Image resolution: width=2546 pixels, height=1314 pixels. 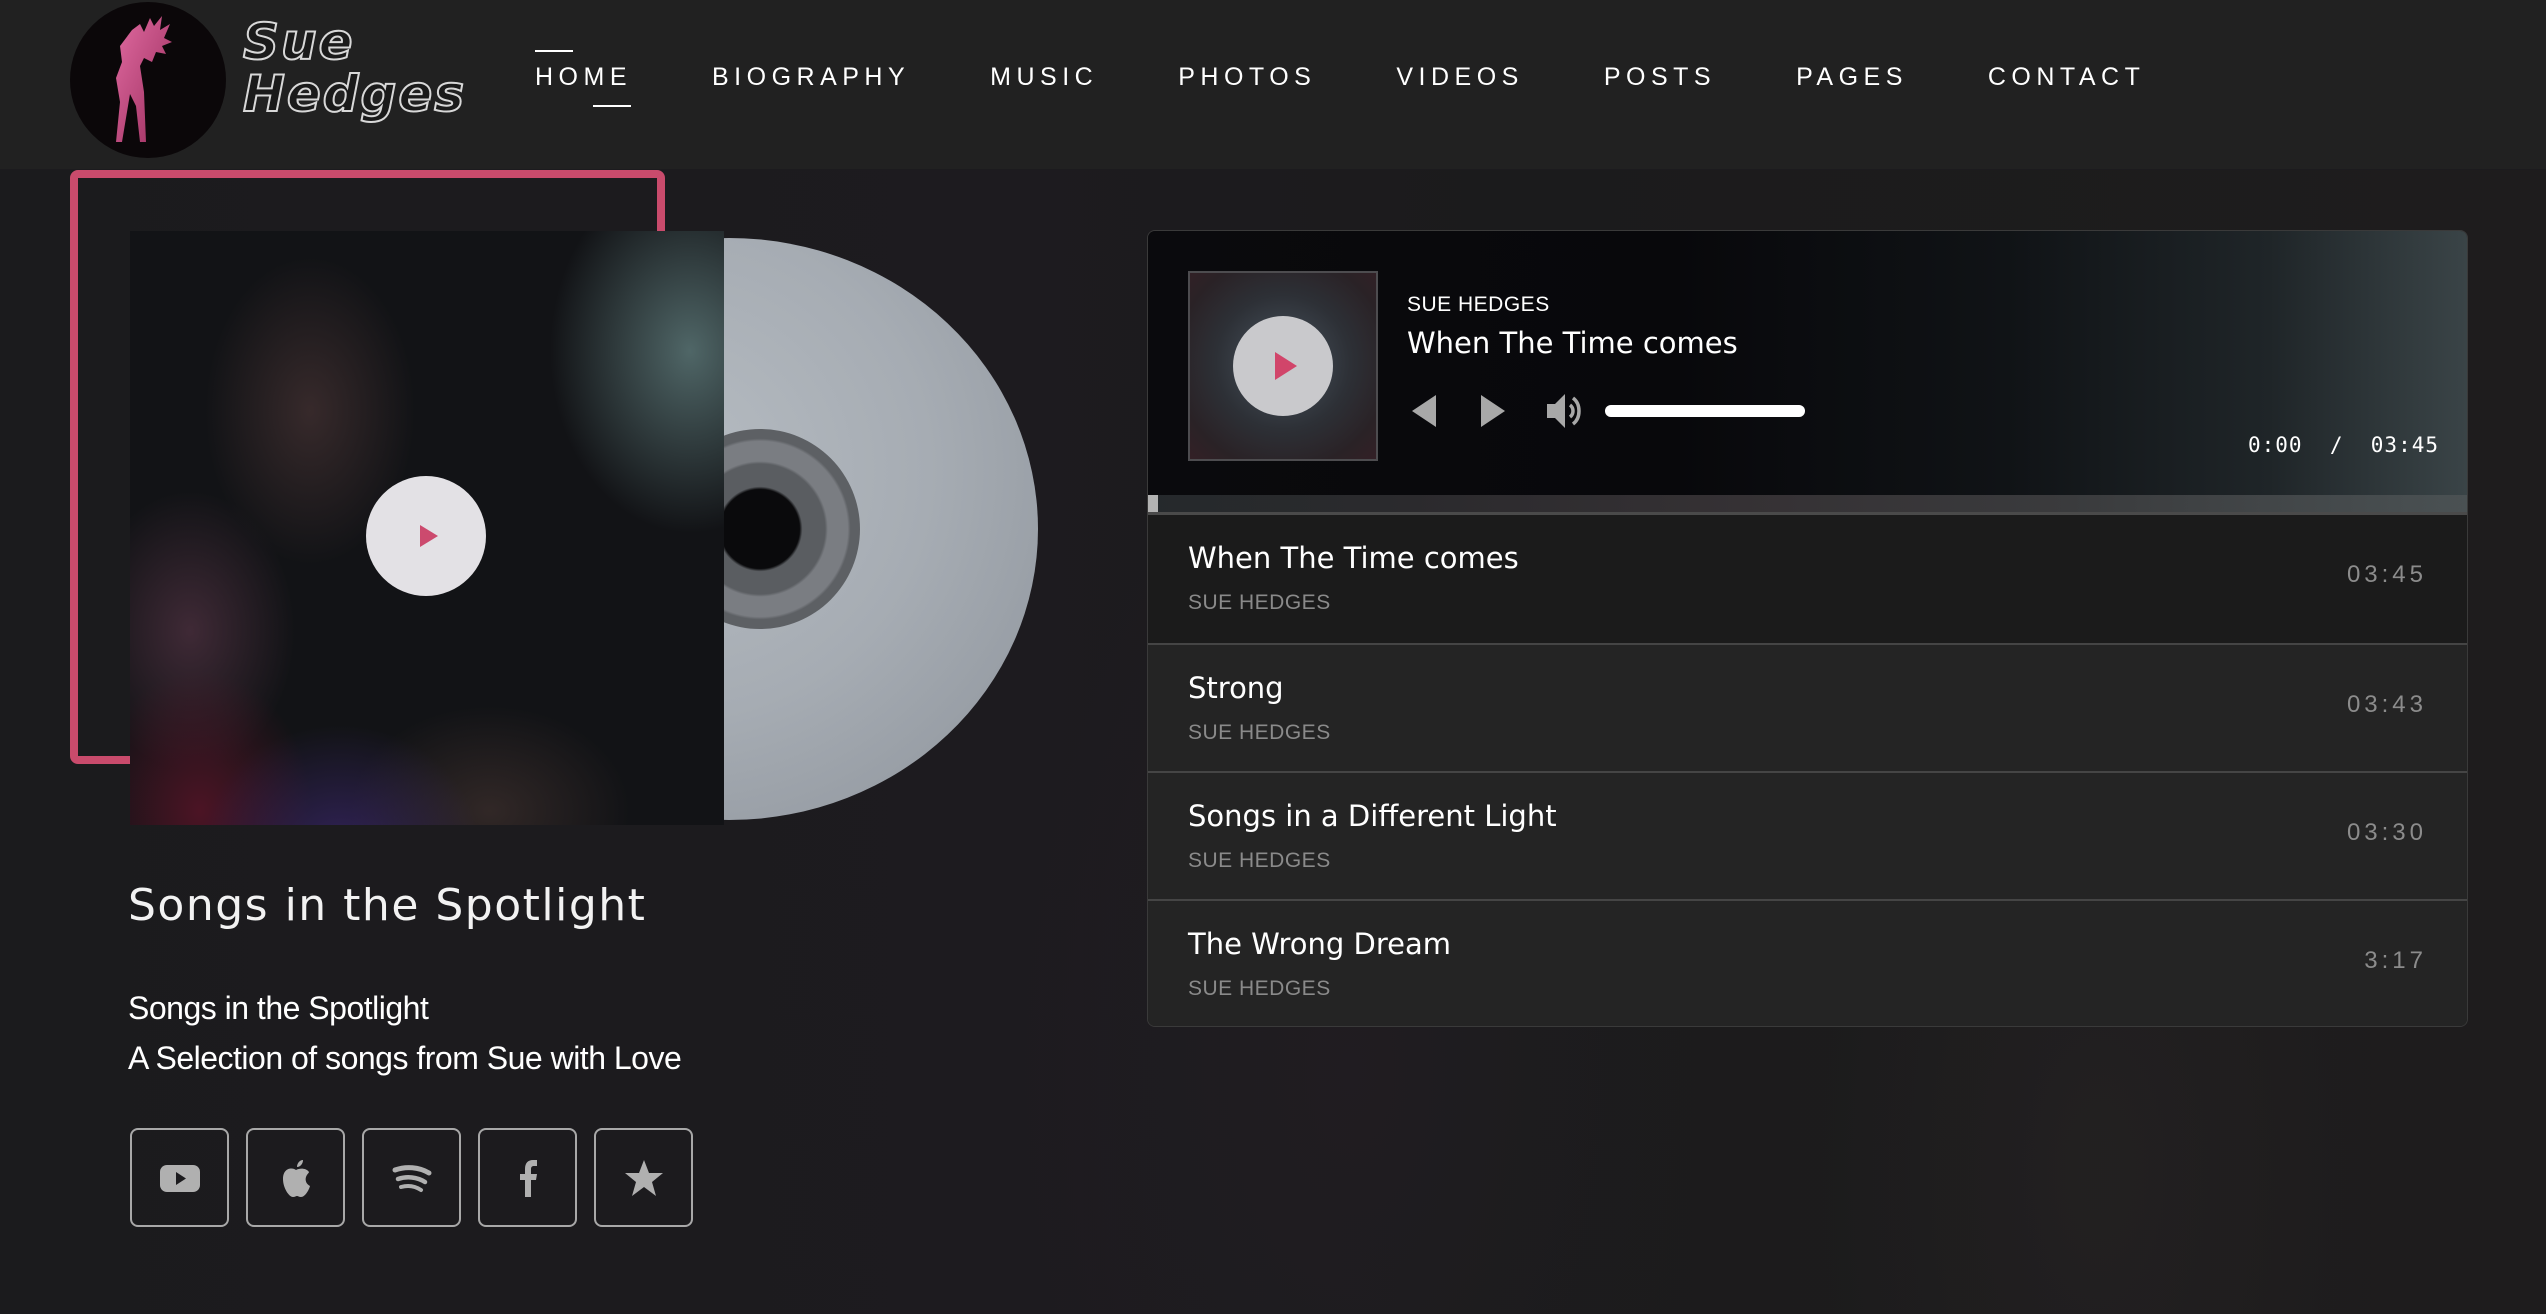 I want to click on previous-button, so click(x=1446, y=411).